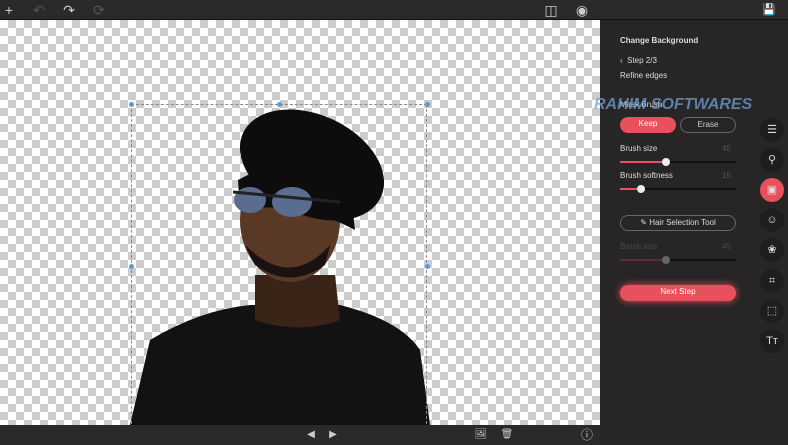  I want to click on redo-icon: ↷, so click(69, 10).